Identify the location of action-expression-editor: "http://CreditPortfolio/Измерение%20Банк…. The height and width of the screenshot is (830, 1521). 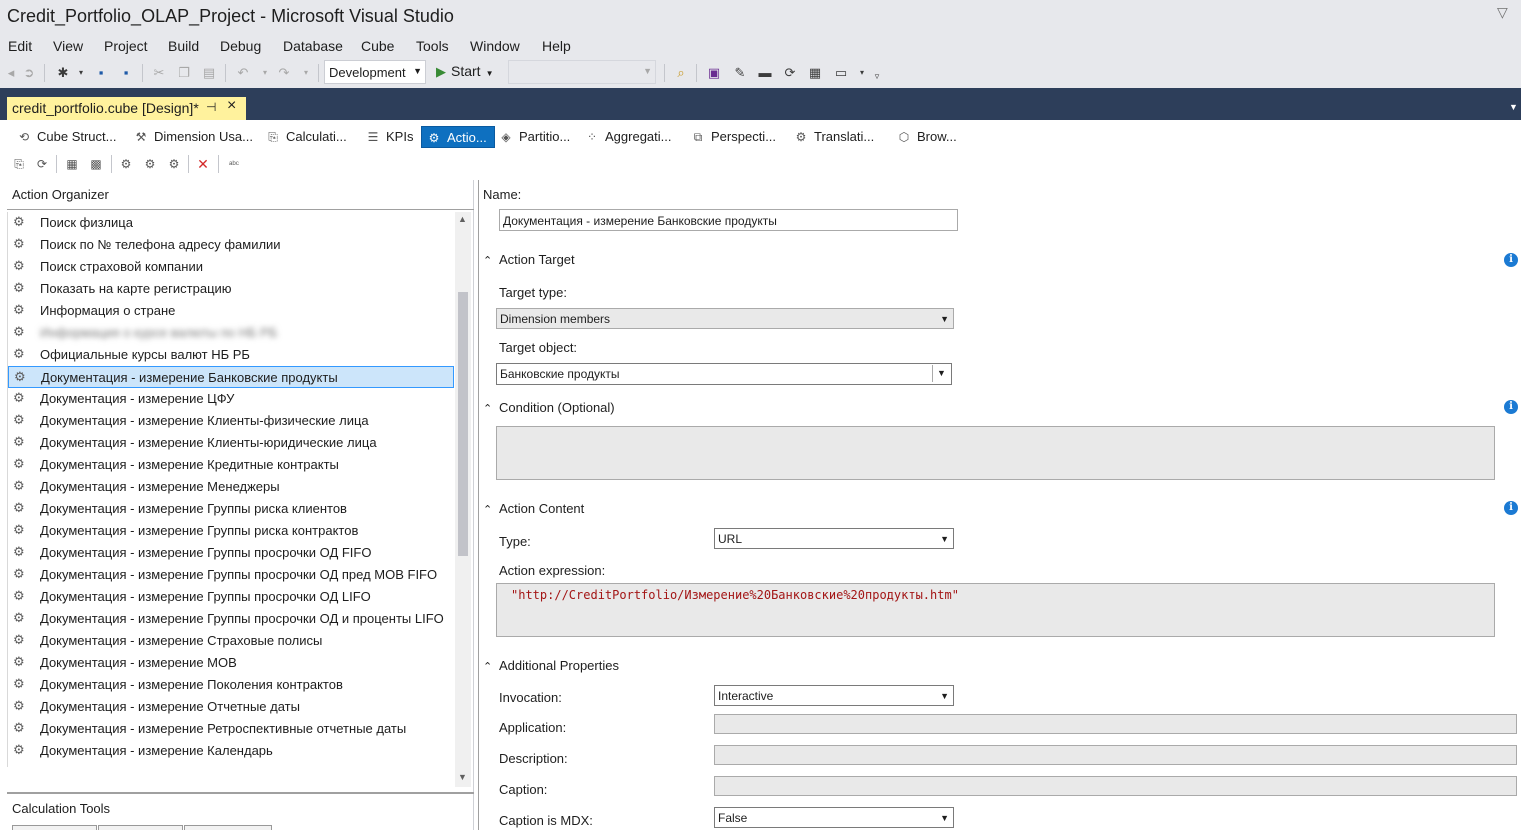
(995, 610).